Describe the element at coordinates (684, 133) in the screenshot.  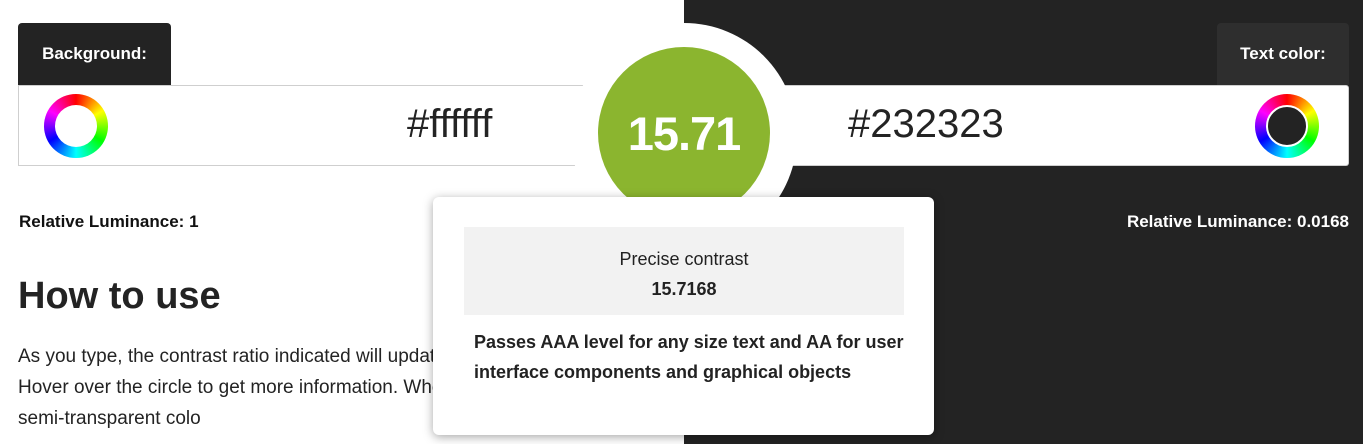
I see `contrast-ratio-circle: 15.71` at that location.